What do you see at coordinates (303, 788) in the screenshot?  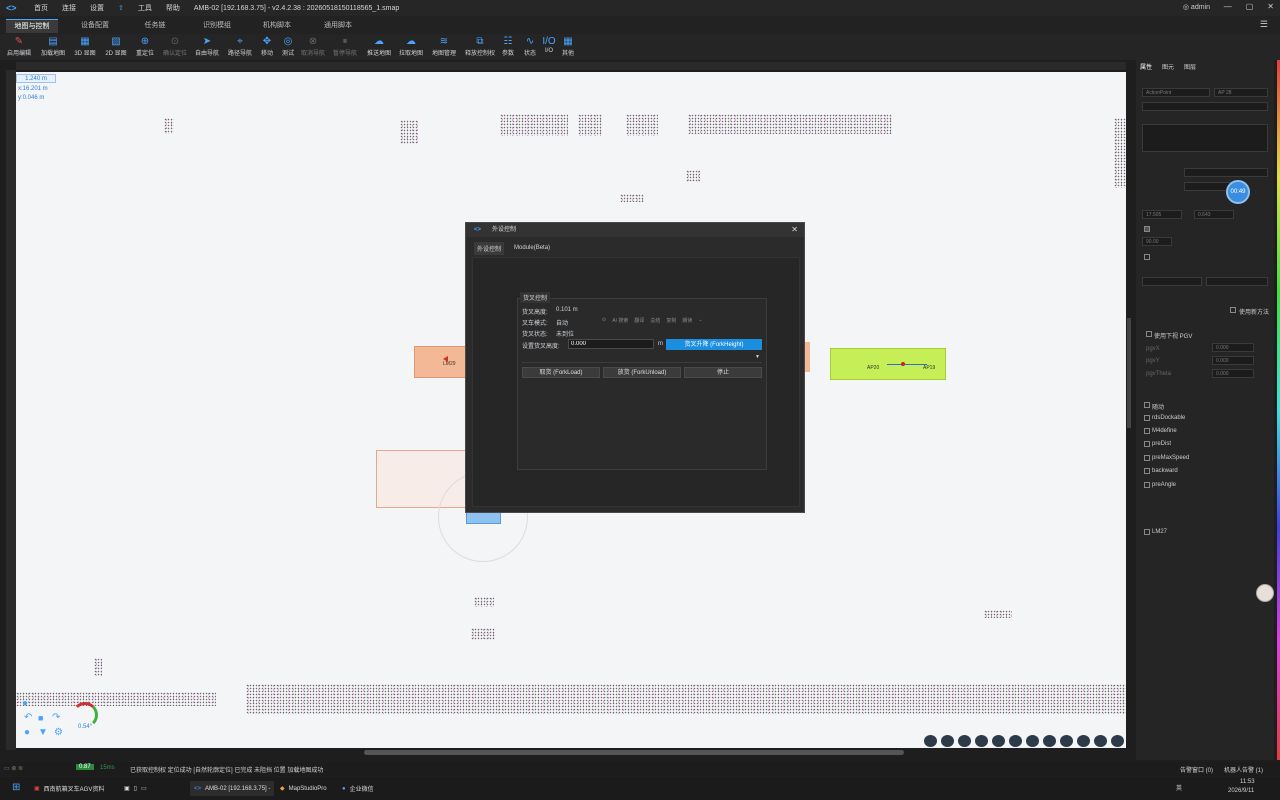 I see `task-mapstudio: ◆ MapStudioPro` at bounding box center [303, 788].